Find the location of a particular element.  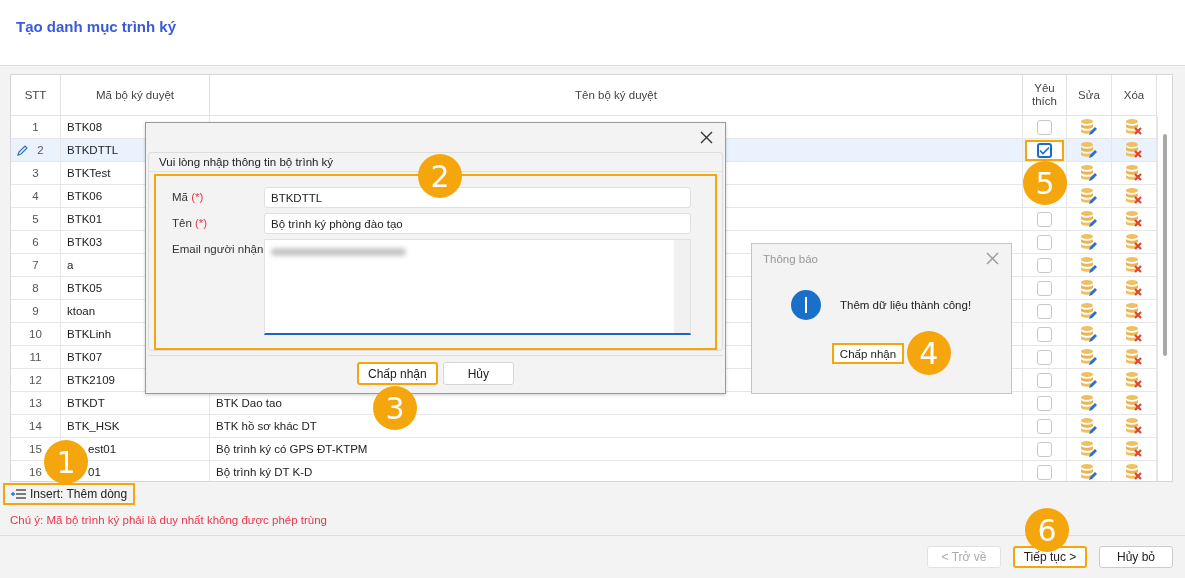

table-cell: BTK05 is located at coordinates (85, 288).